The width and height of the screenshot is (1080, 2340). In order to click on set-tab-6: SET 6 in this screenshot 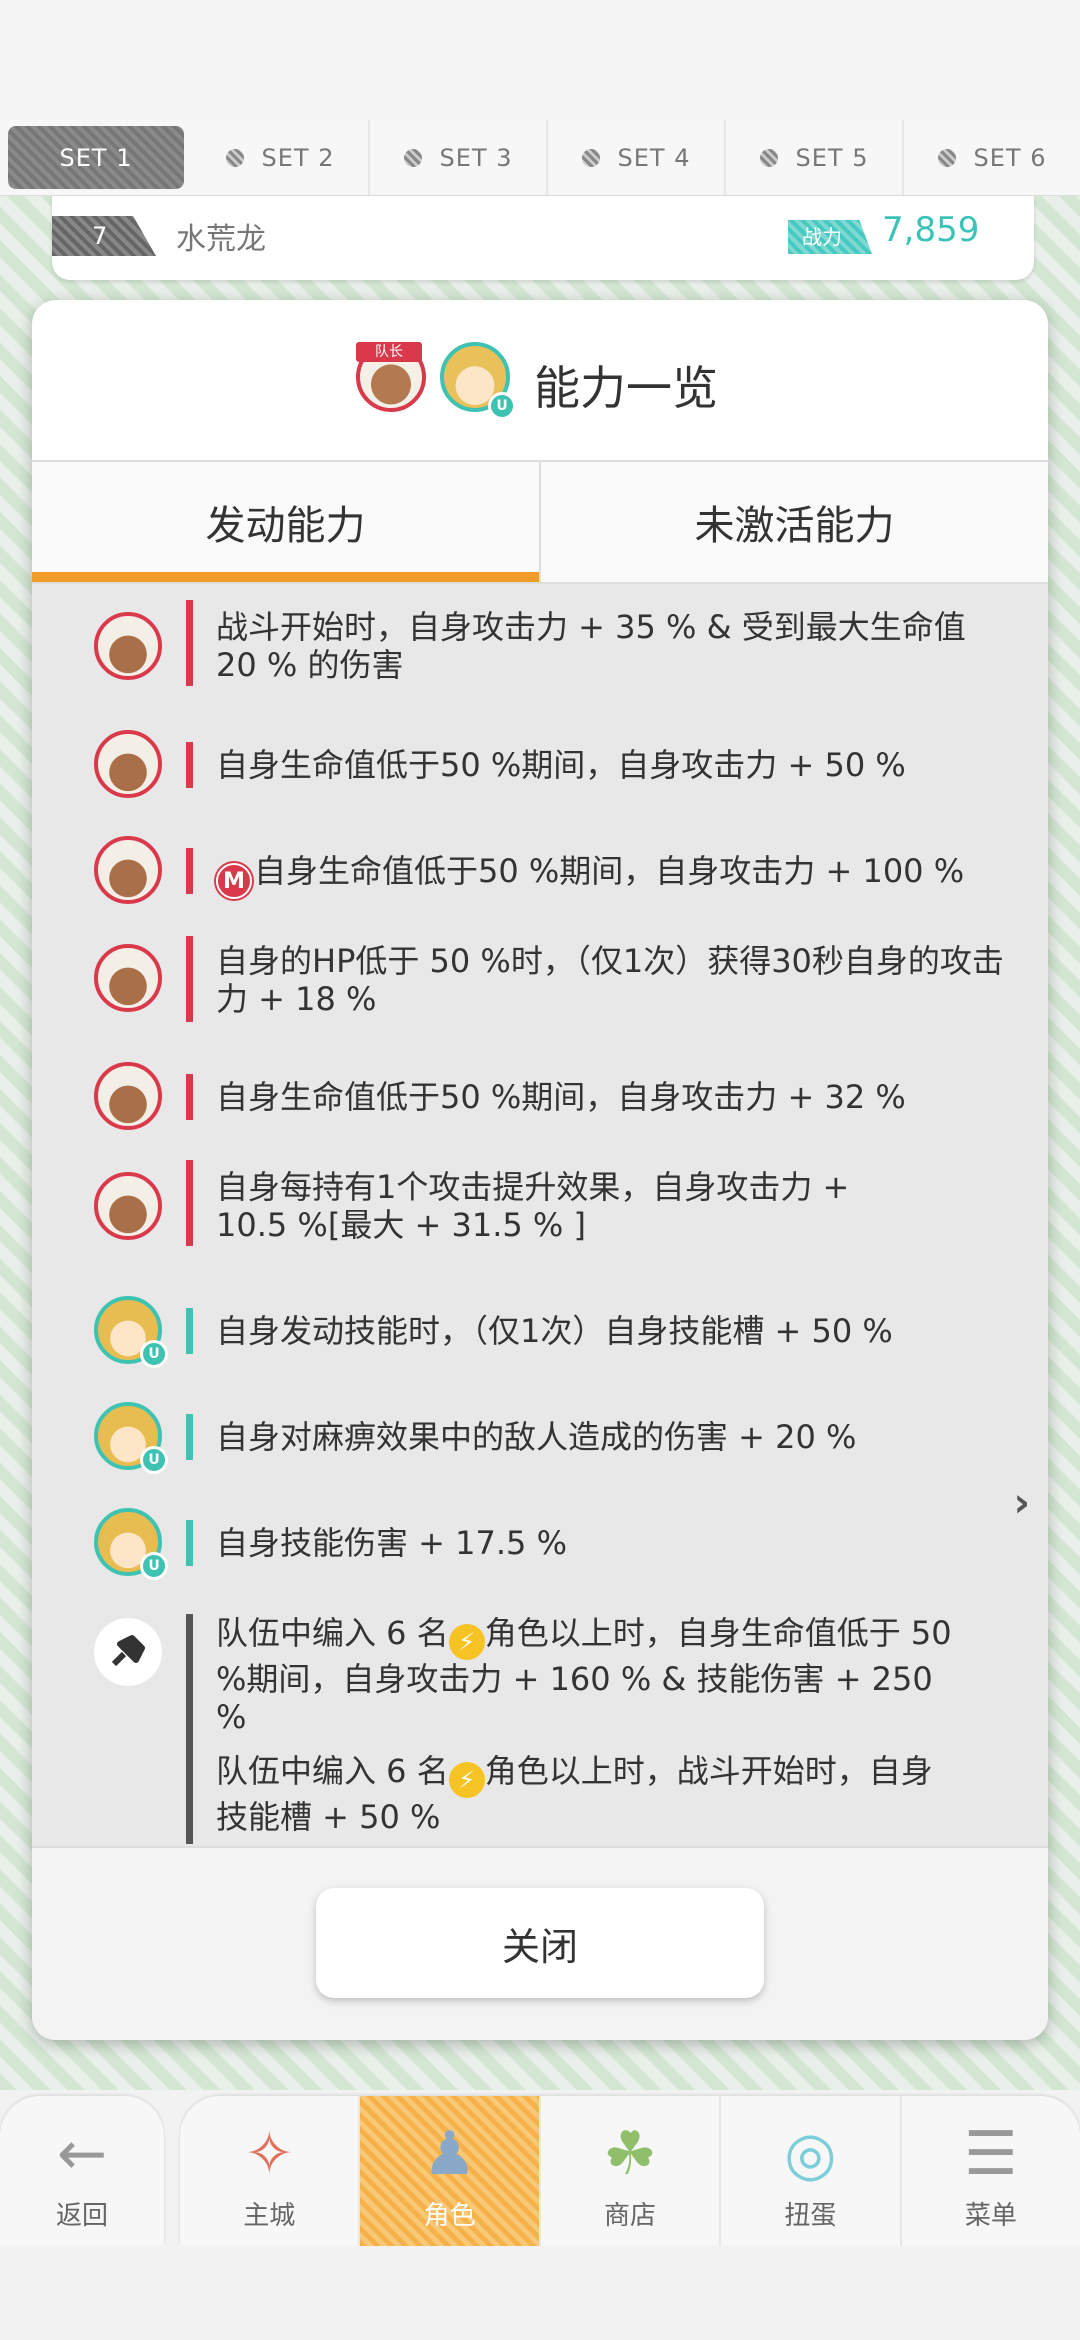, I will do `click(992, 157)`.